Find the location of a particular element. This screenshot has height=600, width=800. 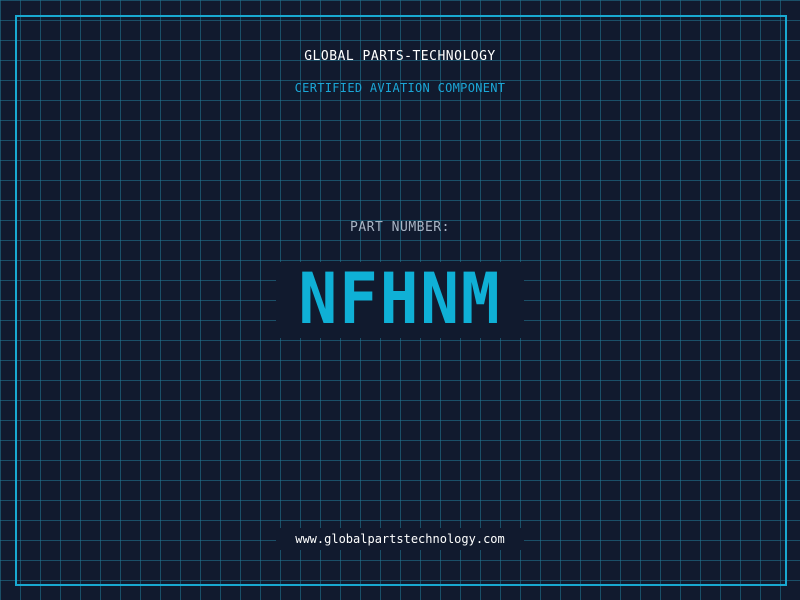

certification-subtitle: CERTIFIED AVIATION COMPONENT is located at coordinates (400, 88).